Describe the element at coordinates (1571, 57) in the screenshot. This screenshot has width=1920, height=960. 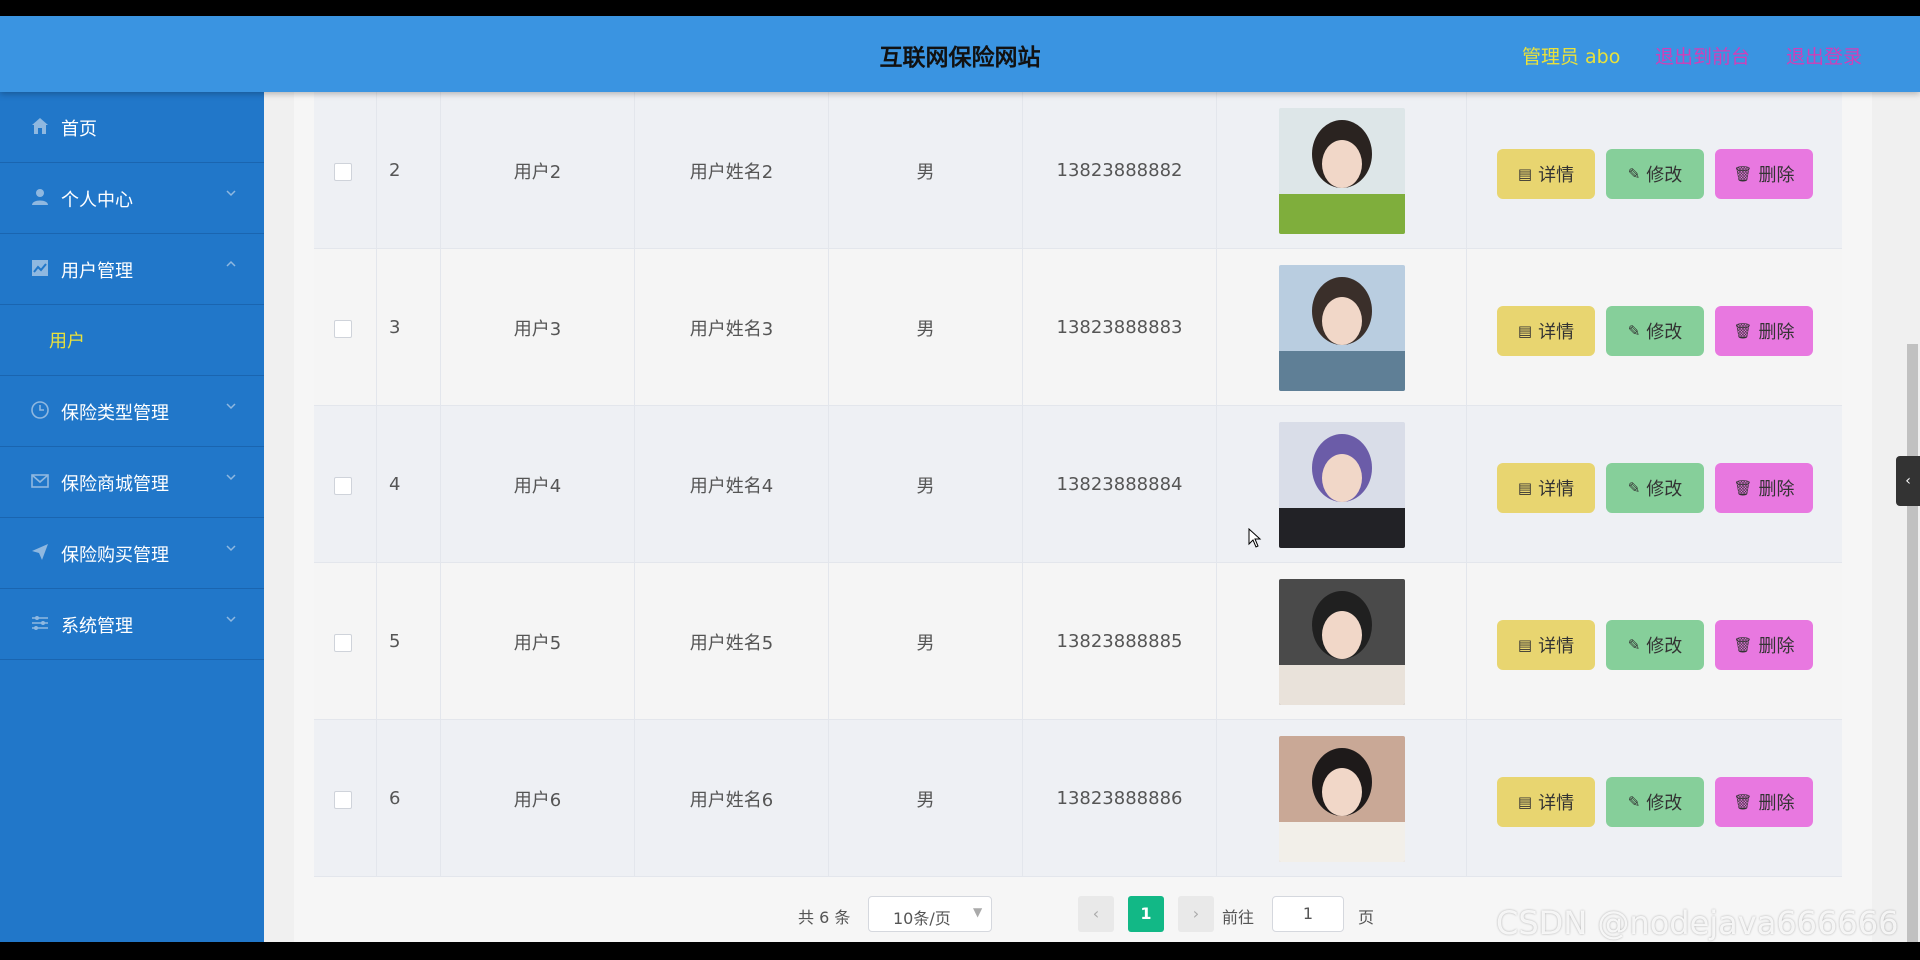
I see `admin-label: 管理员 abo` at that location.